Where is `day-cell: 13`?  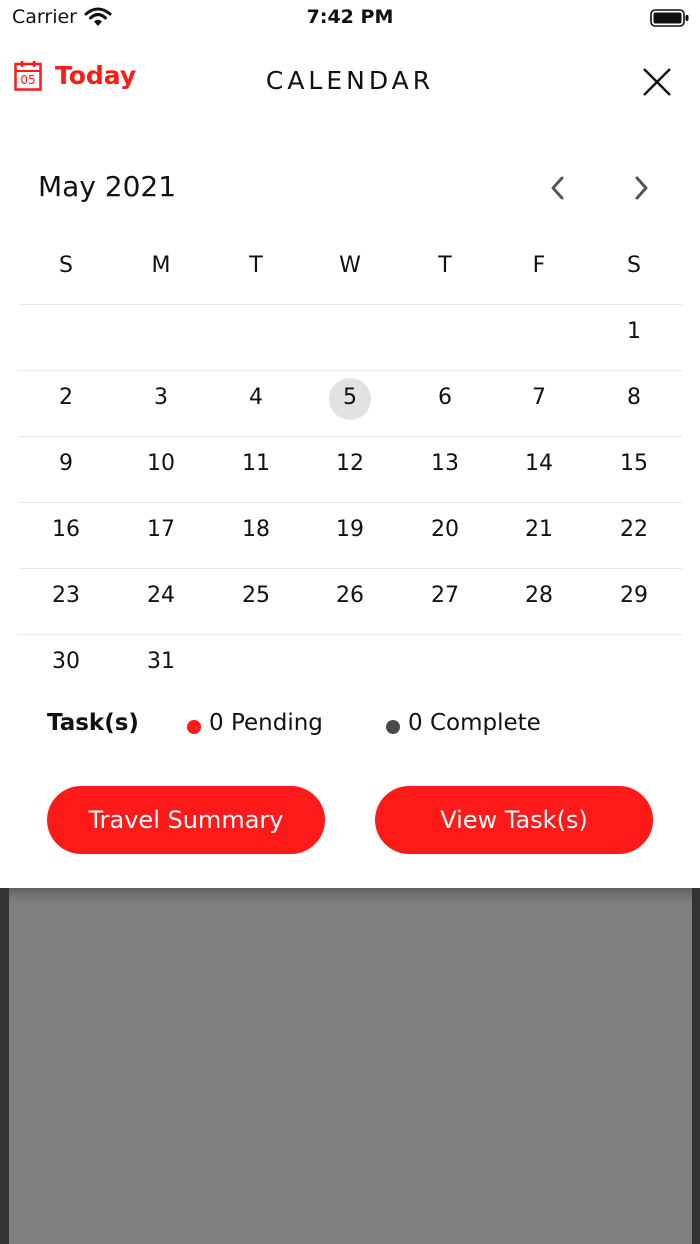 day-cell: 13 is located at coordinates (445, 463).